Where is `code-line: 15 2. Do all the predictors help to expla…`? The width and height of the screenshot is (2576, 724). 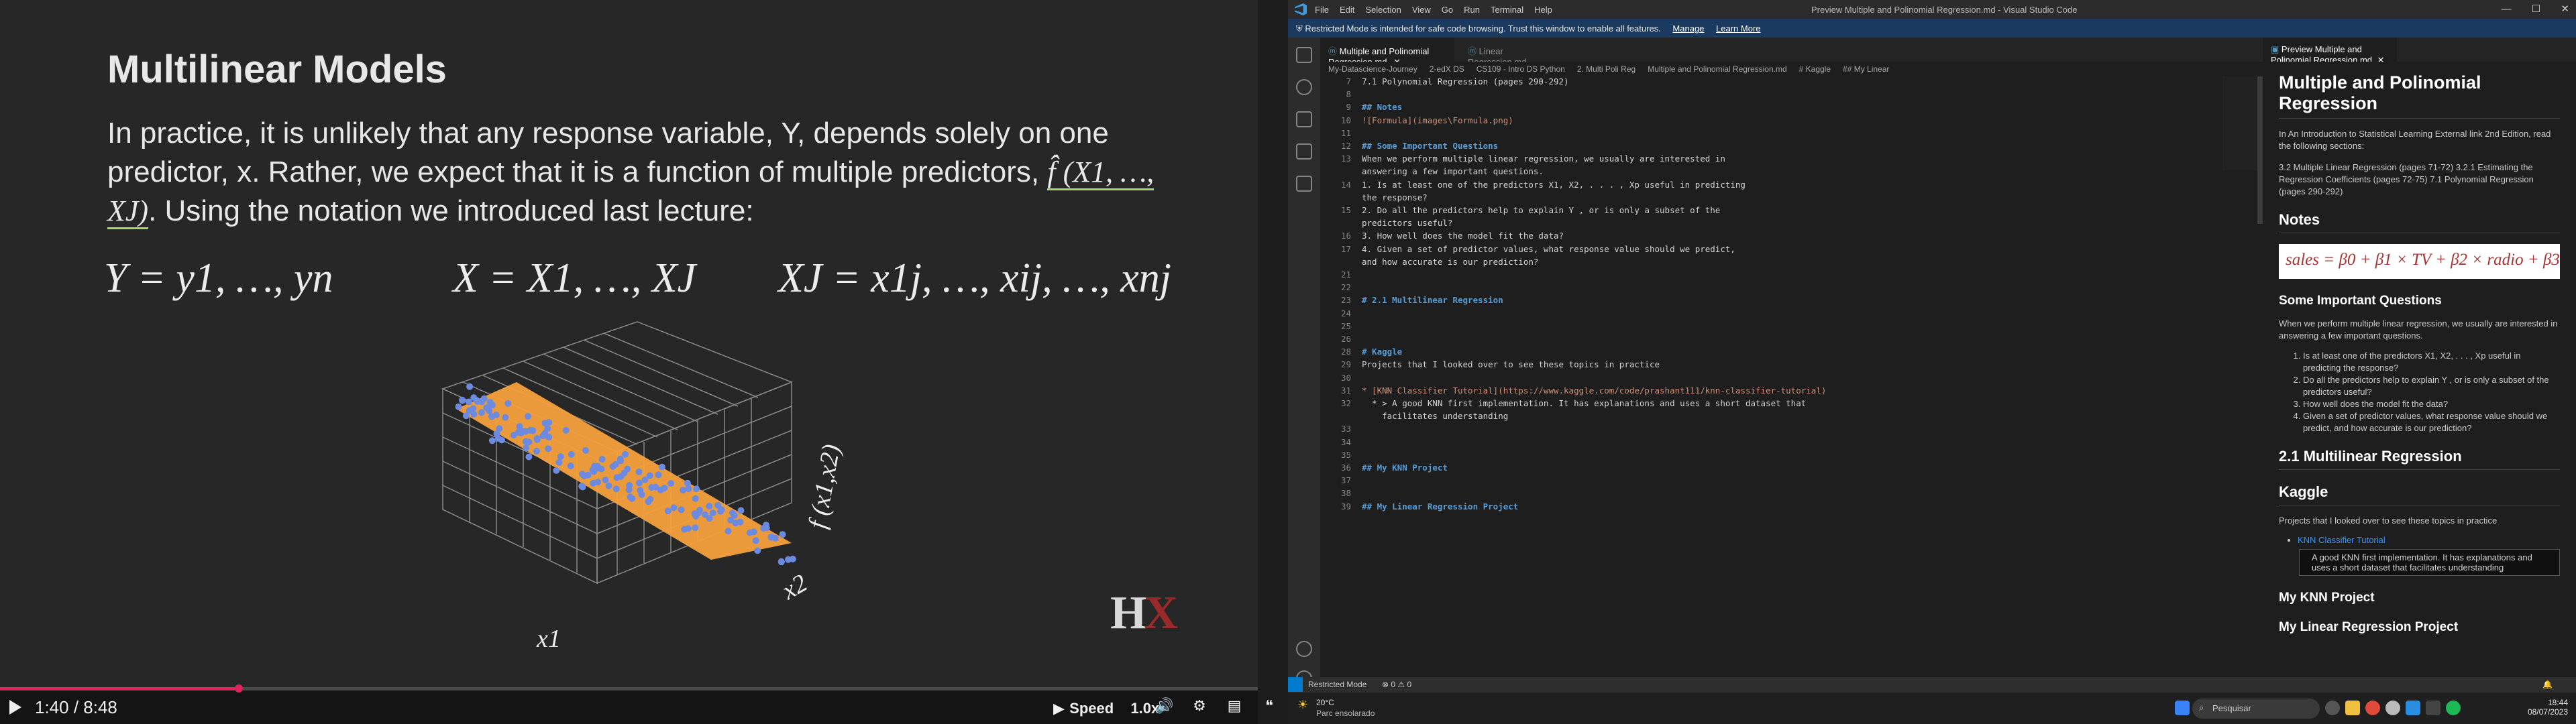 code-line: 15 2. Do all the predictors help to expla… is located at coordinates (1520, 211).